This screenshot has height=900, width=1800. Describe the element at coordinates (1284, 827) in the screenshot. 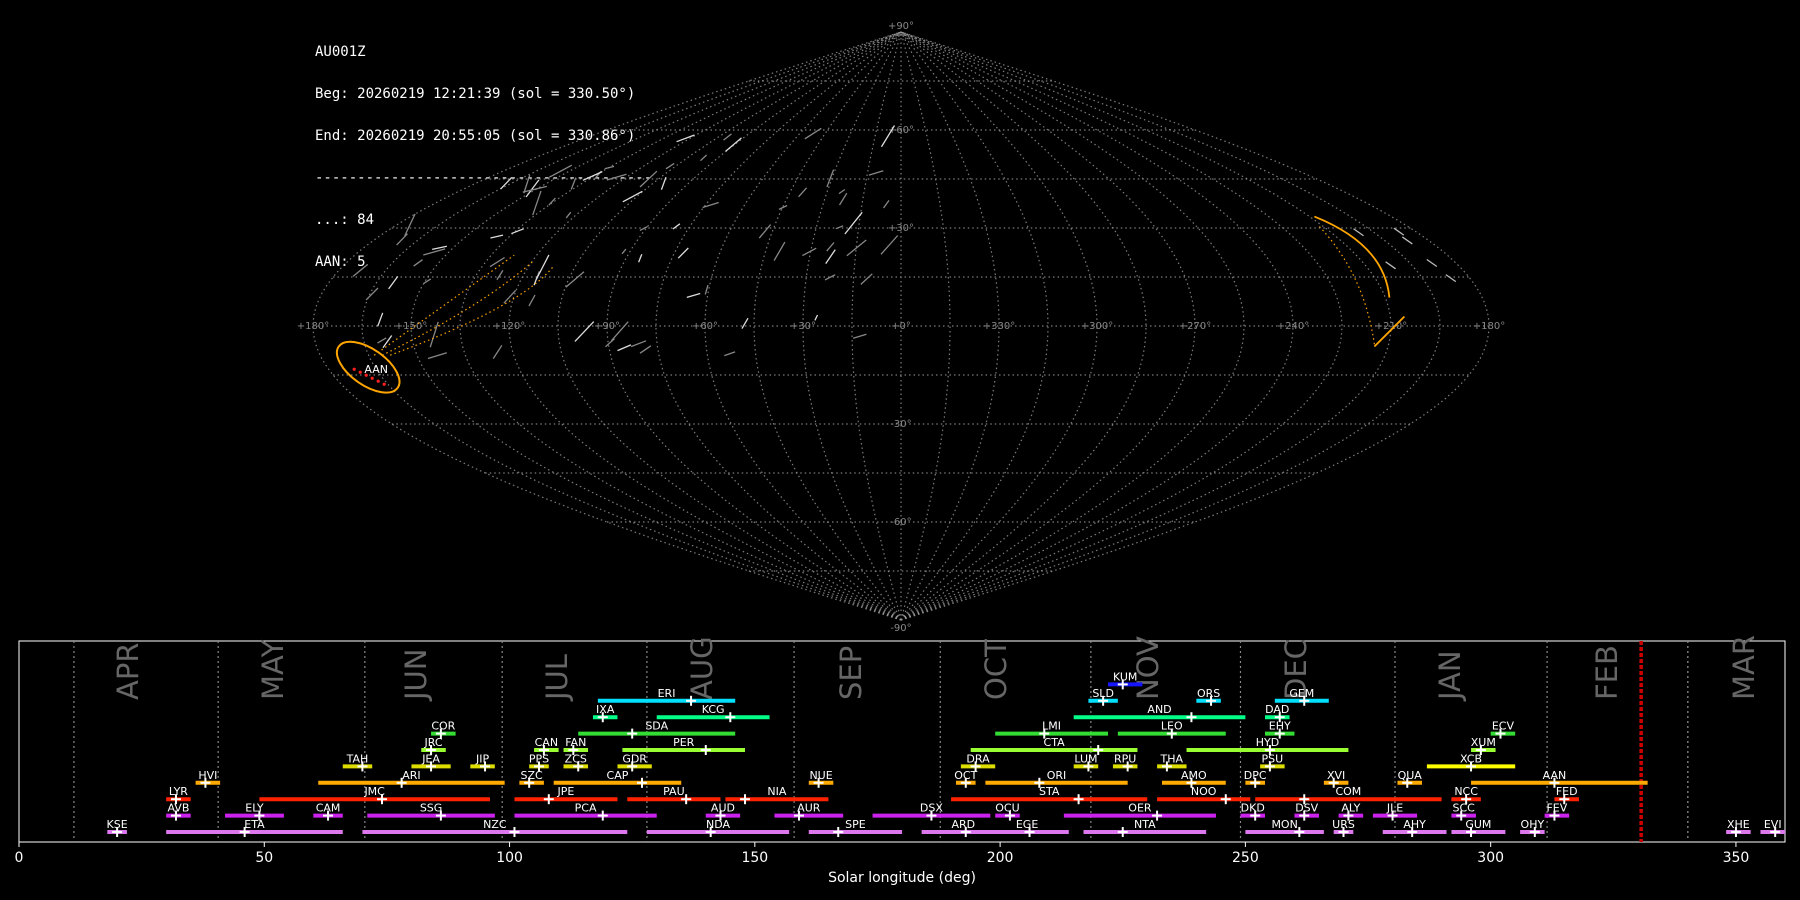

I see `shower-mon: MON` at that location.